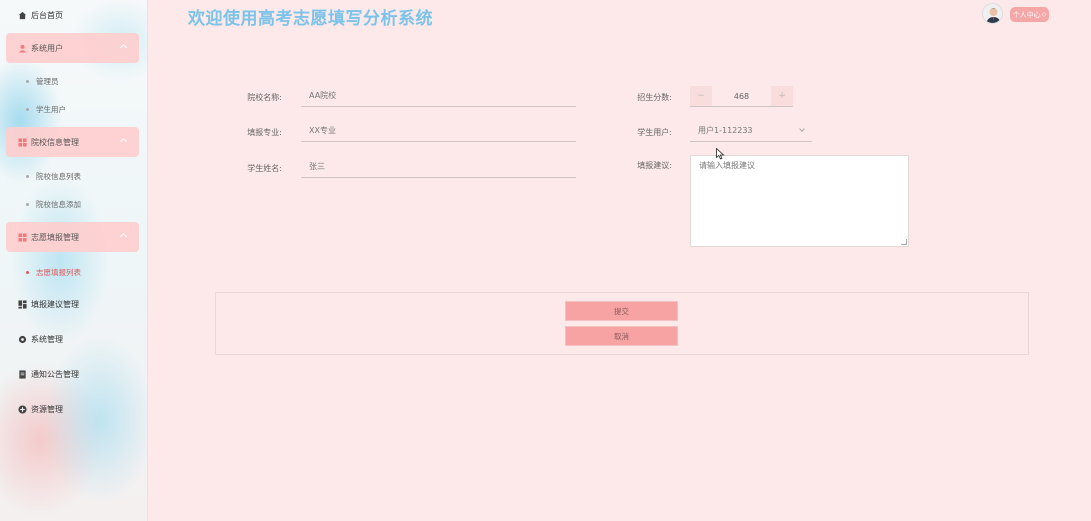 The image size is (1091, 521). I want to click on chevron-down-icon, so click(802, 129).